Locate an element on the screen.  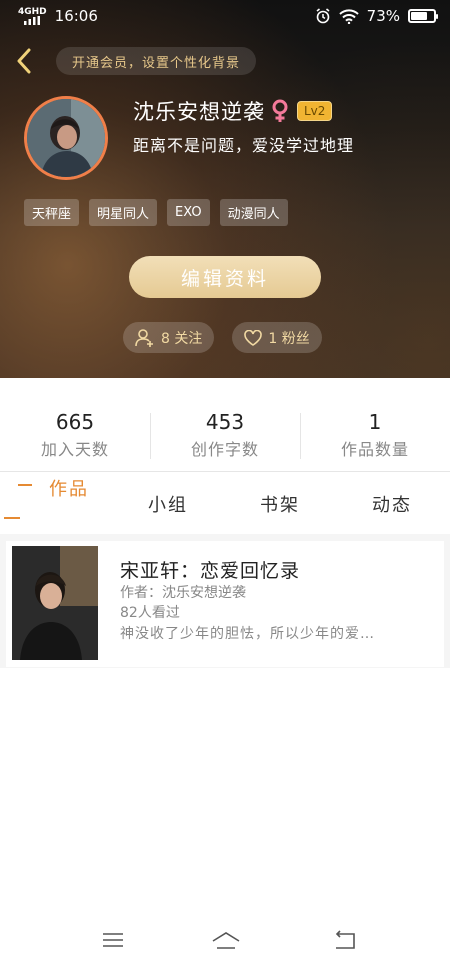
add-person-icon is located at coordinates (144, 337).